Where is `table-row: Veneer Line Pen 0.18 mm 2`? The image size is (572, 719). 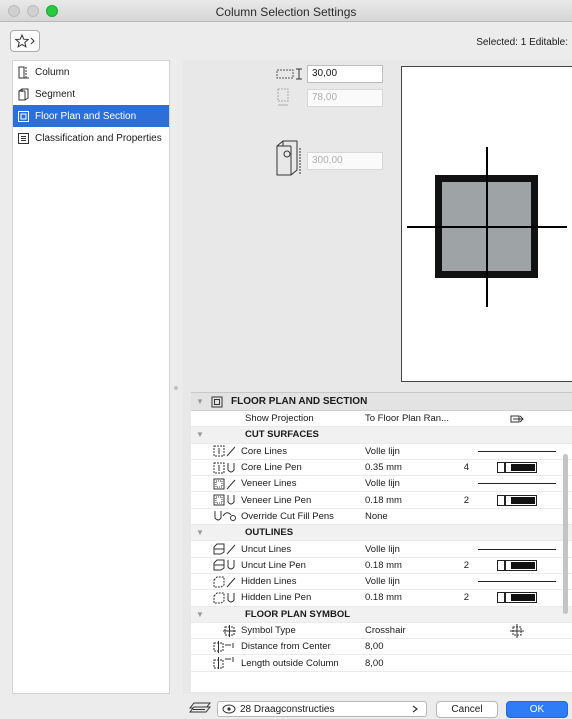 table-row: Veneer Line Pen 0.18 mm 2 is located at coordinates (381, 500).